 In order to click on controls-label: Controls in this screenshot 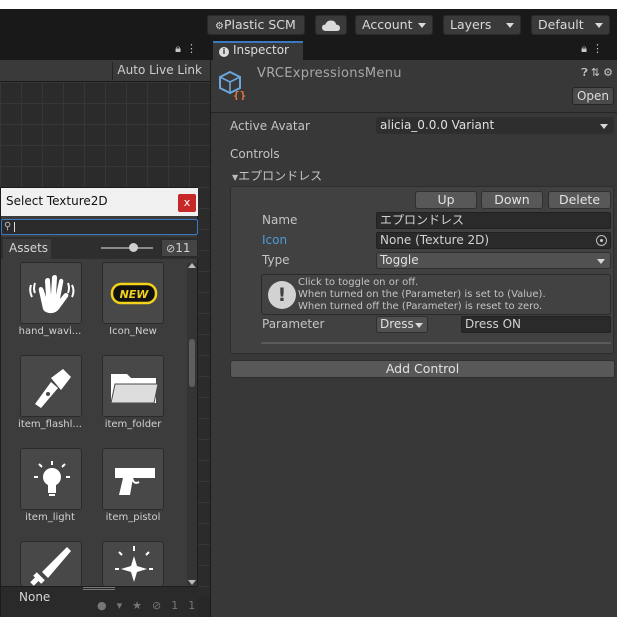, I will do `click(255, 154)`.